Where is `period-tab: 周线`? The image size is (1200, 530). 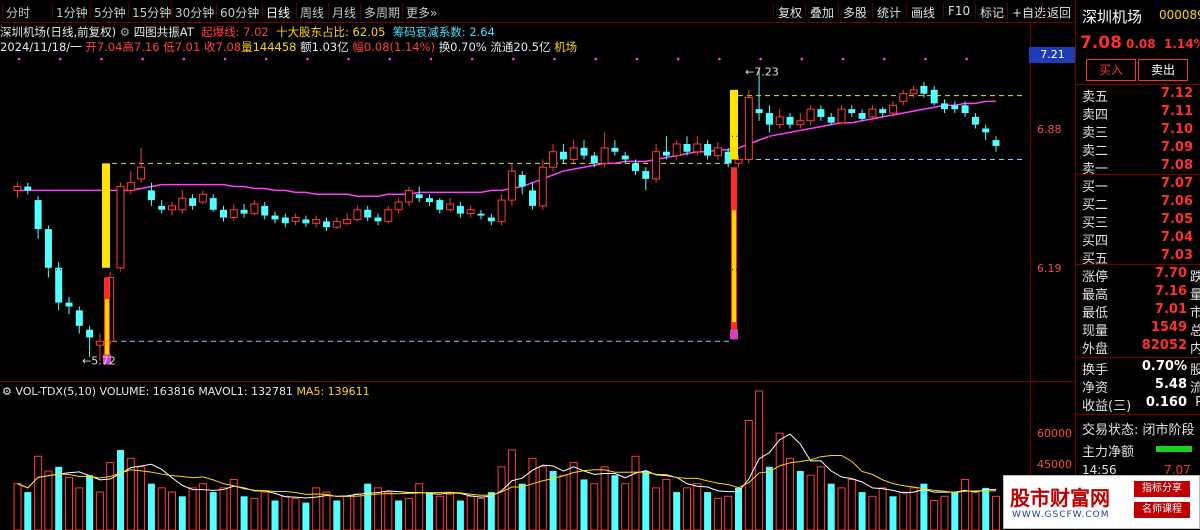 period-tab: 周线 is located at coordinates (312, 12).